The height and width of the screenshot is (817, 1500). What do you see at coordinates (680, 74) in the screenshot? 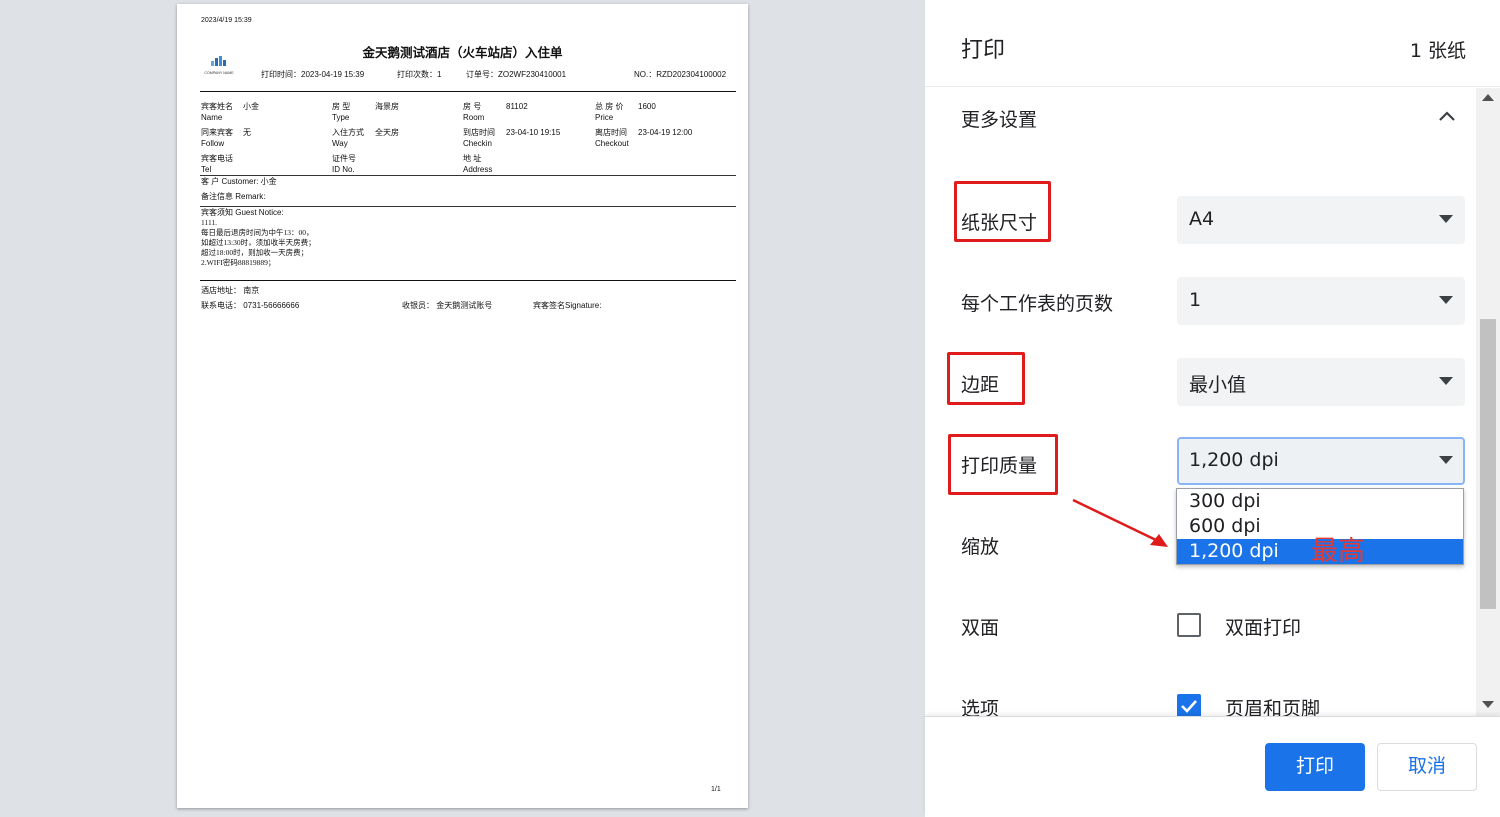
I see `document-number: NO.：RZD202304100002` at bounding box center [680, 74].